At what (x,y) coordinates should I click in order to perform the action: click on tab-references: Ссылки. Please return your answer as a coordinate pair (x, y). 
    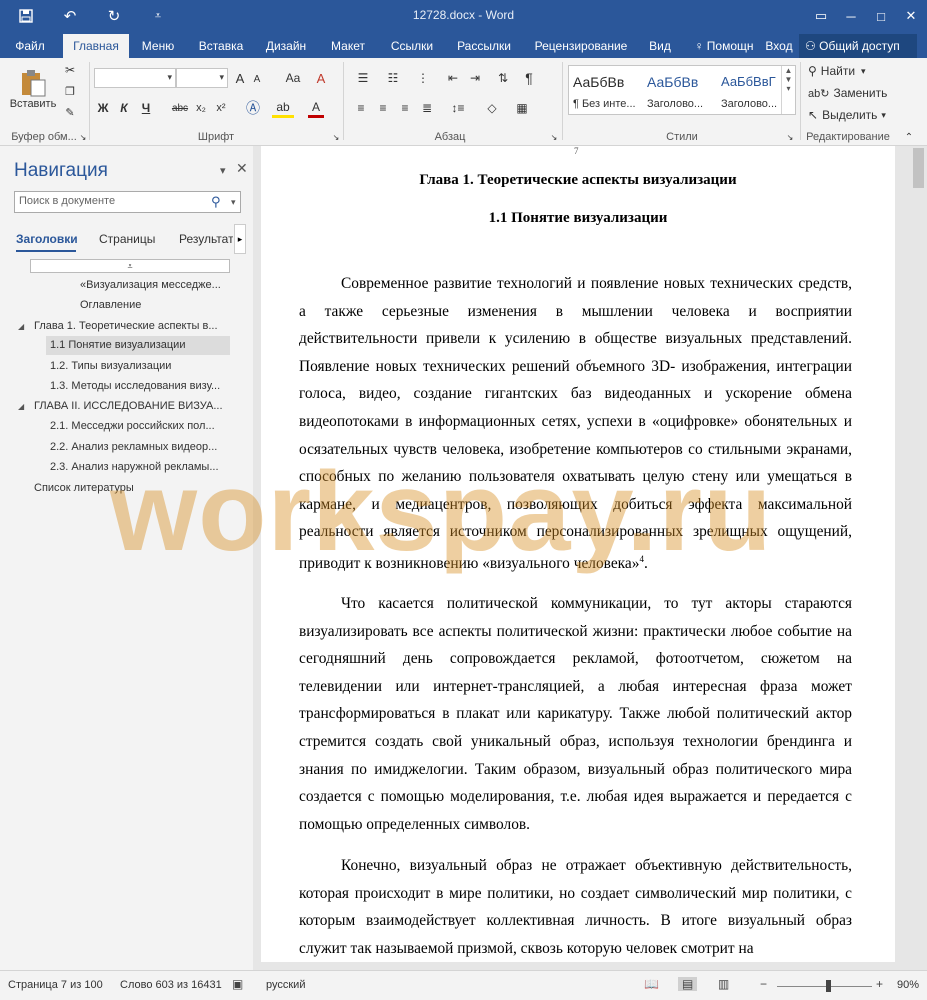
    Looking at the image, I should click on (412, 47).